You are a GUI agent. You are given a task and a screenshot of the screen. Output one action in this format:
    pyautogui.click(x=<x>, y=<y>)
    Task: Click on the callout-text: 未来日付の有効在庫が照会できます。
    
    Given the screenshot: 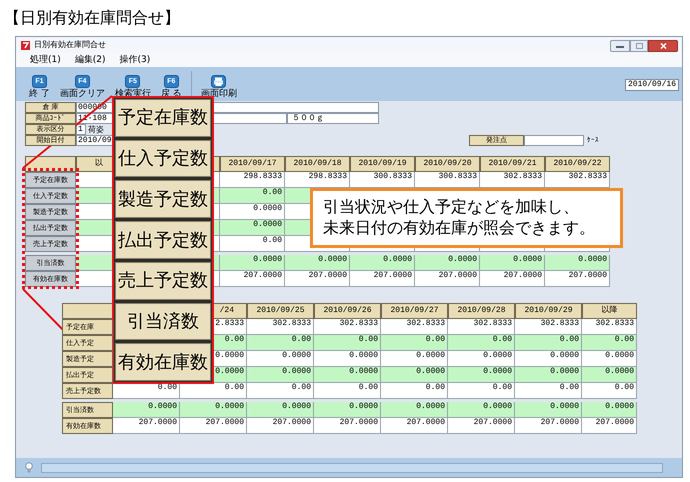 What is the action you would take?
    pyautogui.click(x=459, y=227)
    